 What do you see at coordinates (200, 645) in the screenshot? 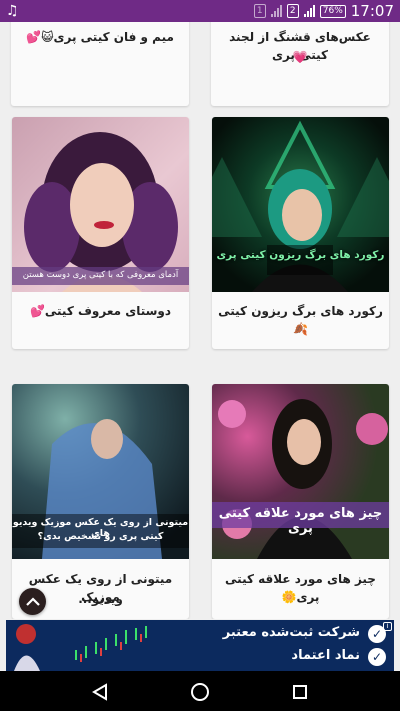
I see `ad-banner: ✓ شرکت ثبت‌شده معتبر ✓ نماد اعتماد i` at bounding box center [200, 645].